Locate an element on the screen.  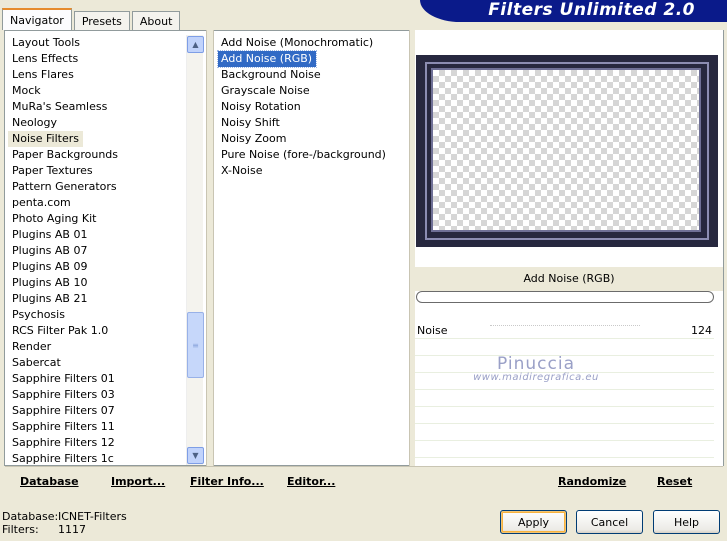
filter-row: Grayscale Noise is located at coordinates (313, 91).